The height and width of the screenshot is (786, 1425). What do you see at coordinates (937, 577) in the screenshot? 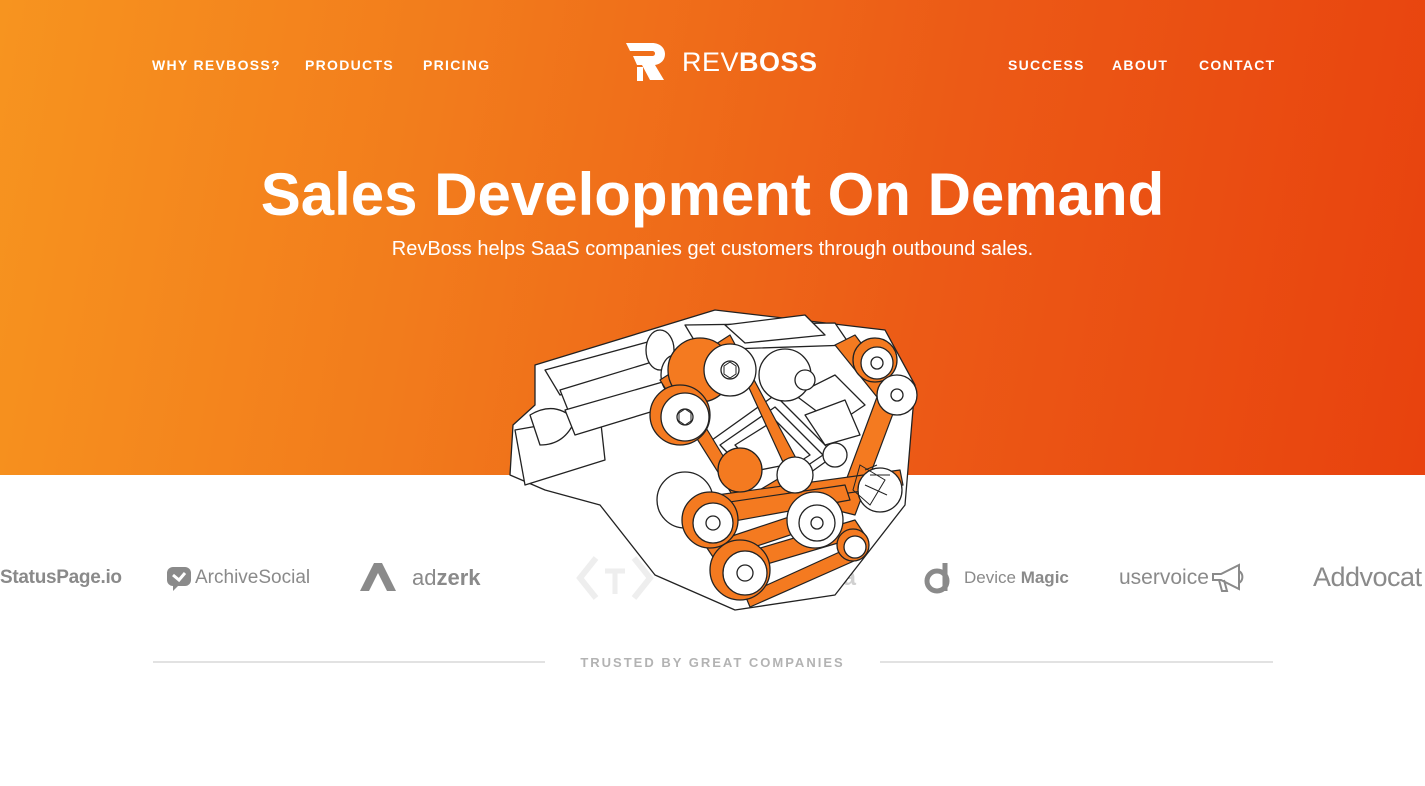
I see `devicemagic-icon` at bounding box center [937, 577].